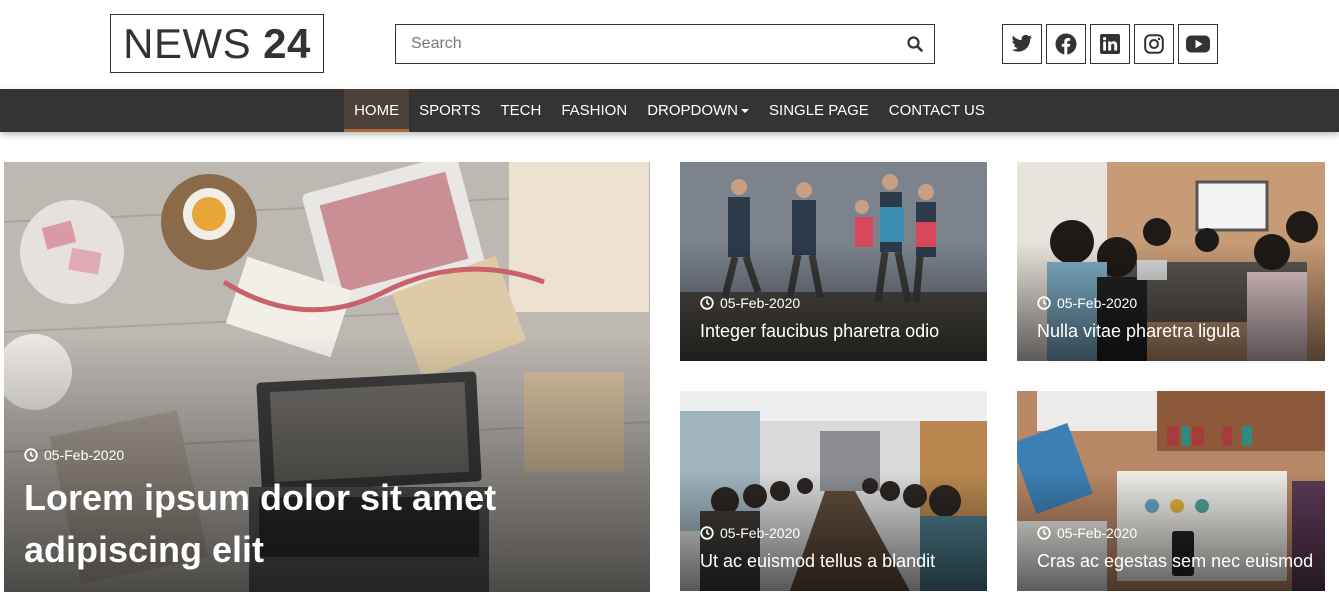  What do you see at coordinates (287, 43) in the screenshot?
I see `logo-number: 24` at bounding box center [287, 43].